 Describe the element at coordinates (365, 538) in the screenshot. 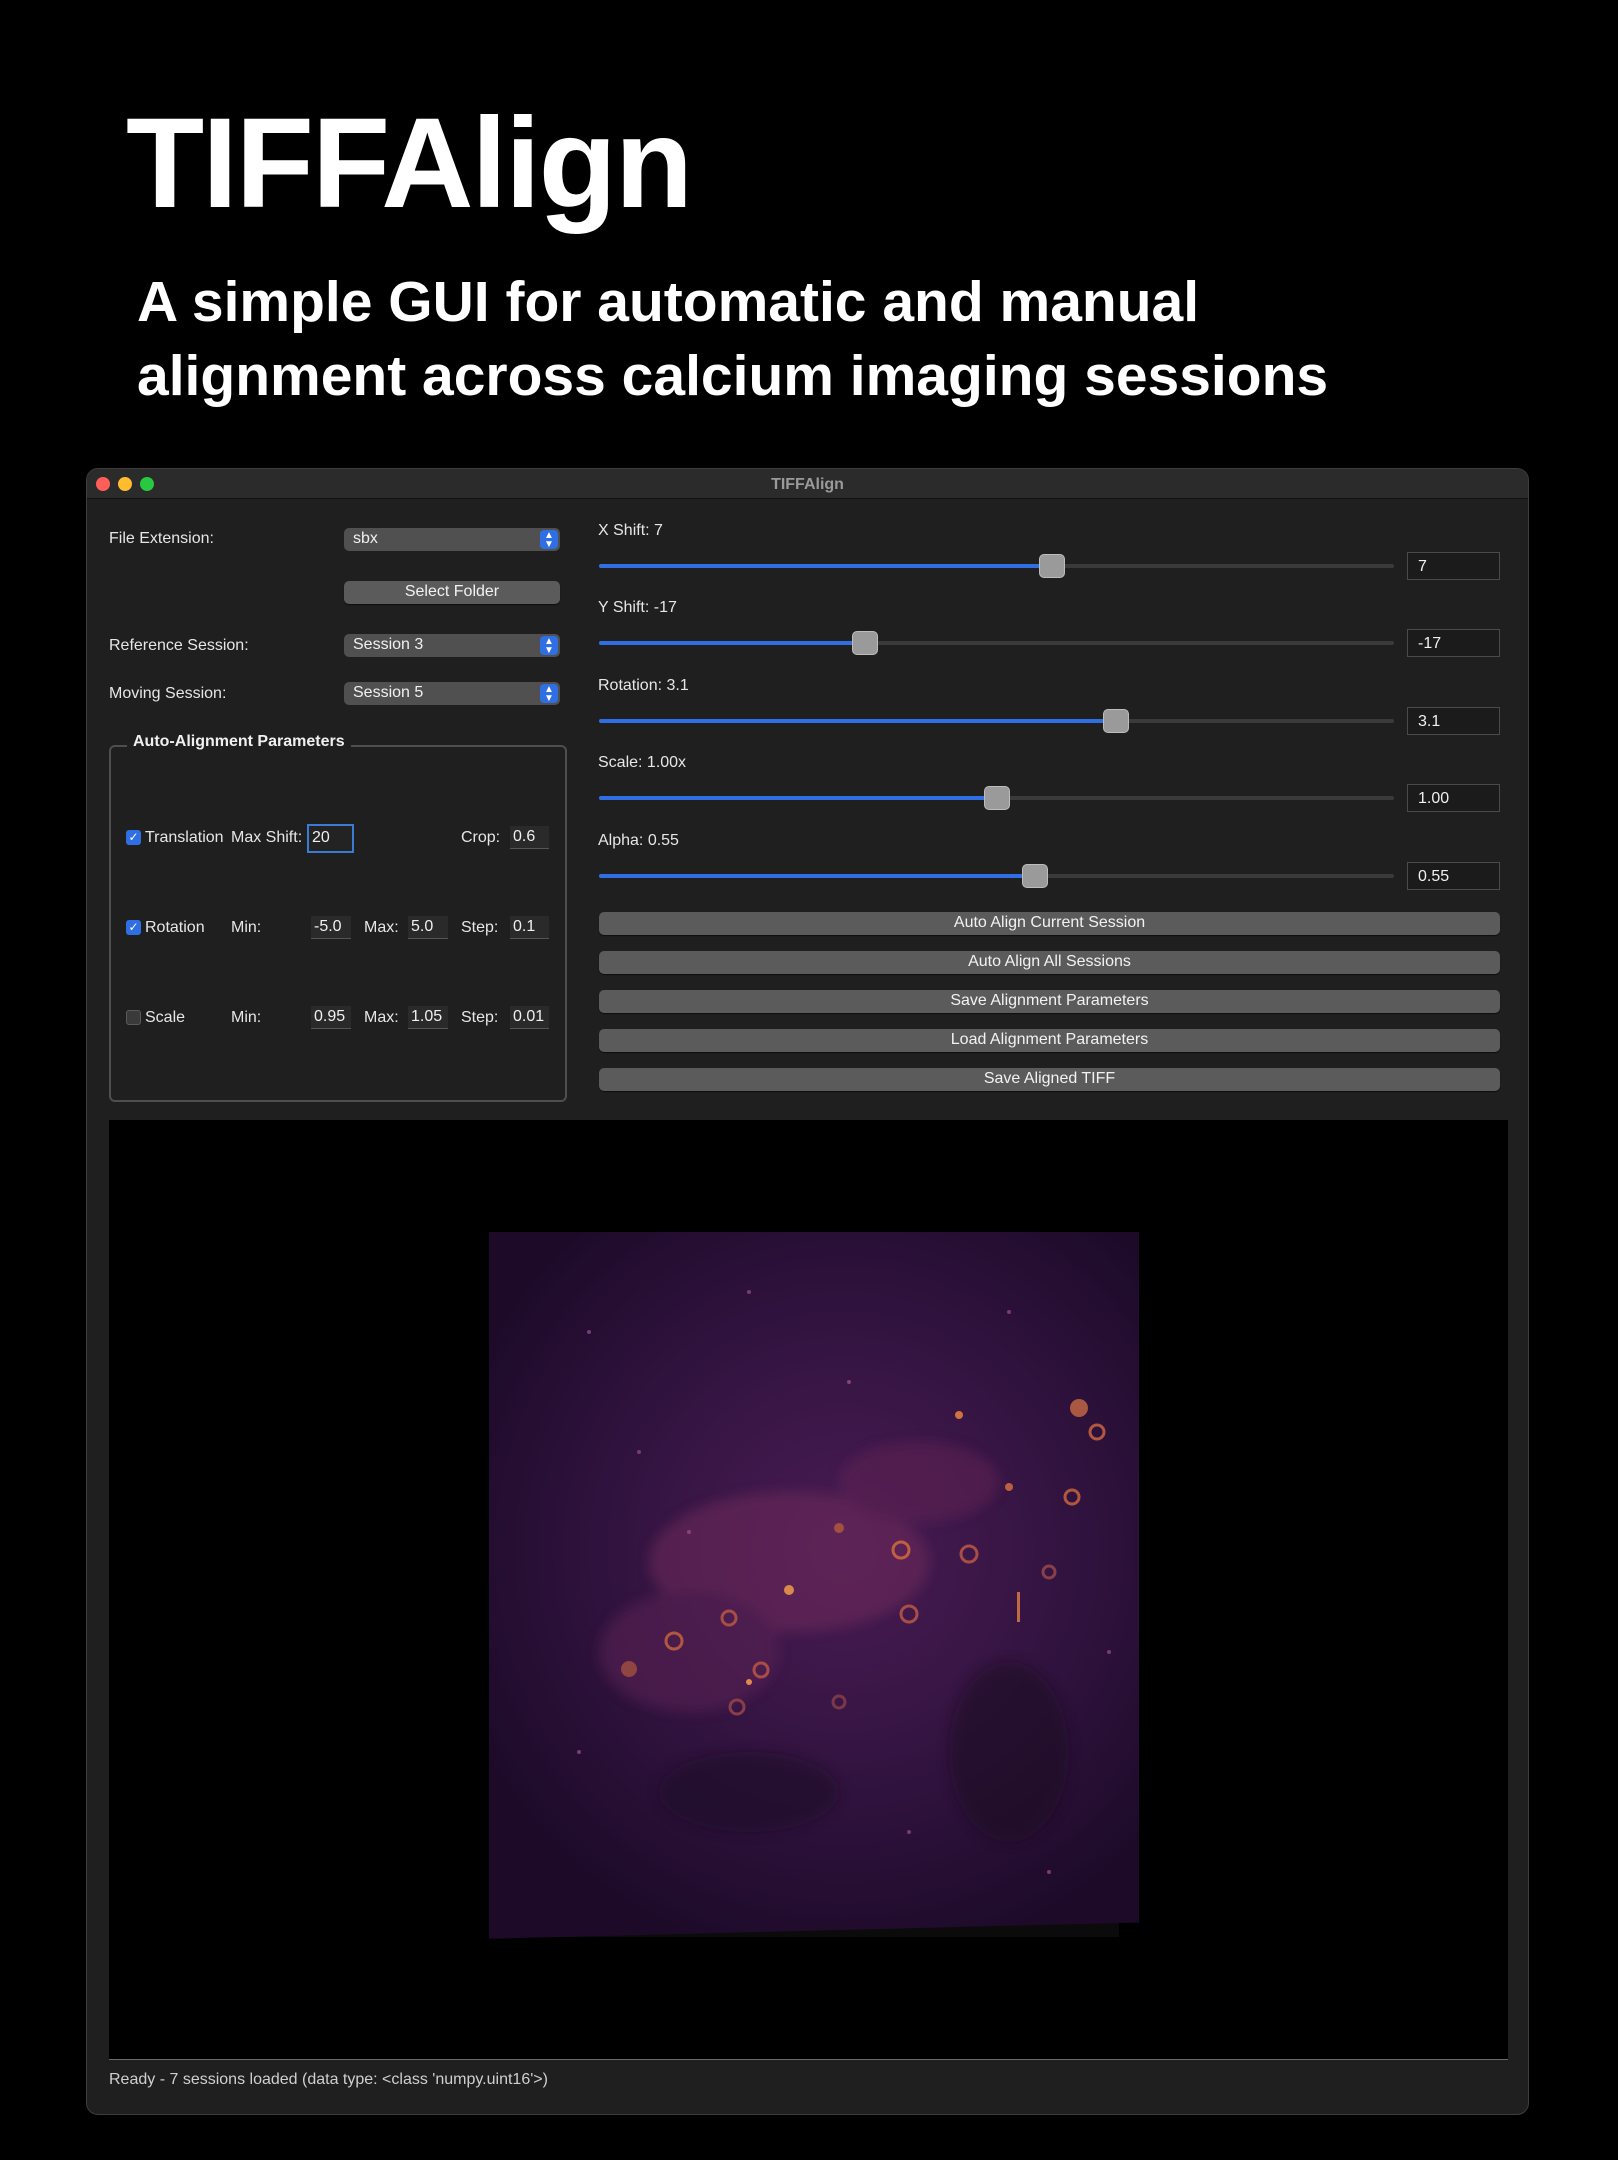

I see `file-extension-value: sbx` at that location.